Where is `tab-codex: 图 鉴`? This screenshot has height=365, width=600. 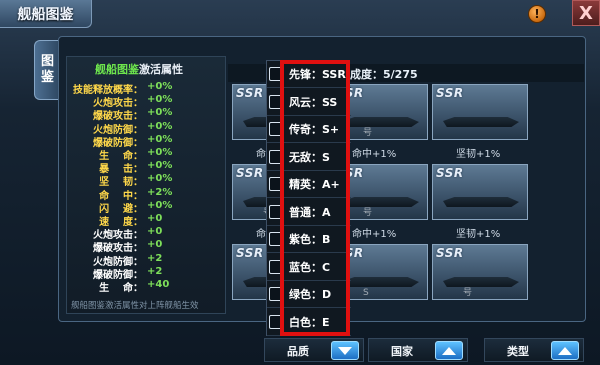 tab-codex: 图 鉴 is located at coordinates (47, 70).